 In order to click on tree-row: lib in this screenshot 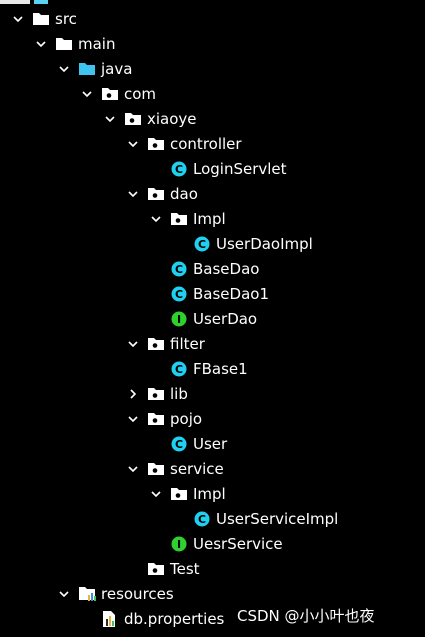, I will do `click(212, 393)`.